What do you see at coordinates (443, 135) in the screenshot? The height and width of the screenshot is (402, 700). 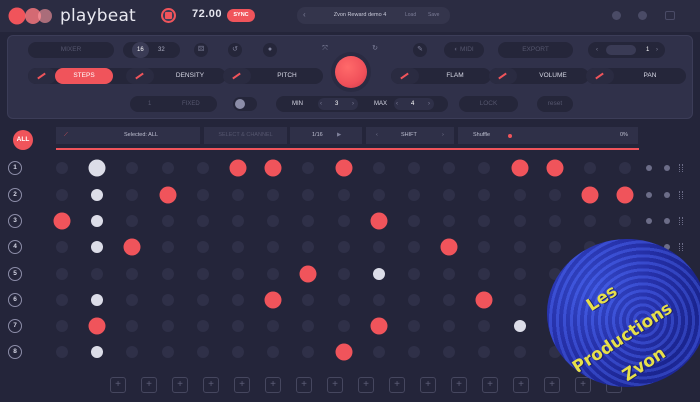 I see `shift-right-icon: ›` at bounding box center [443, 135].